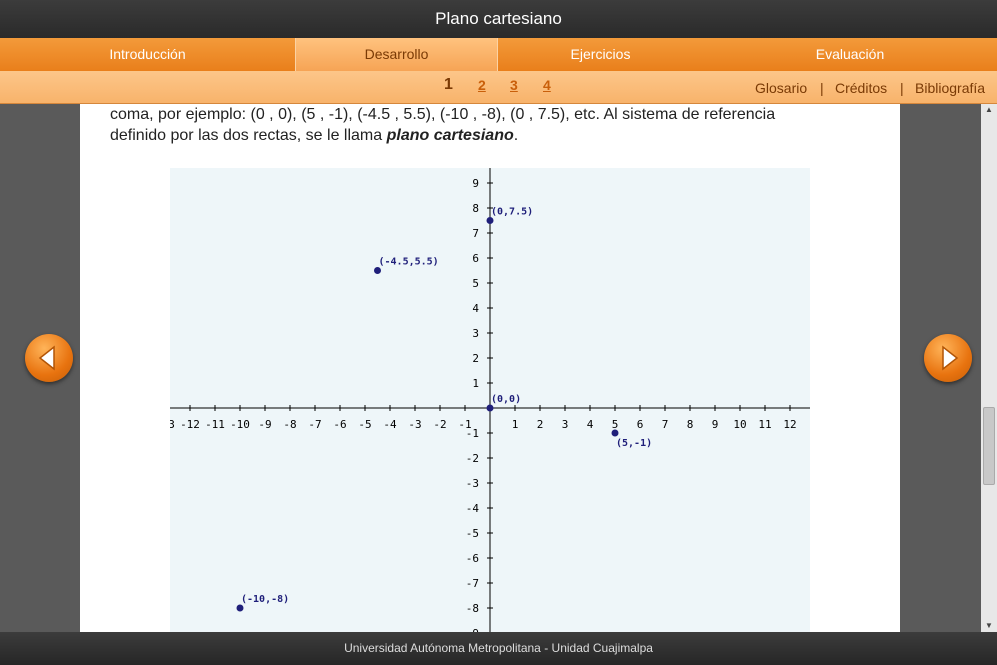 This screenshot has width=997, height=665. Describe the element at coordinates (989, 446) in the screenshot. I see `scrollbar-thumb` at that location.